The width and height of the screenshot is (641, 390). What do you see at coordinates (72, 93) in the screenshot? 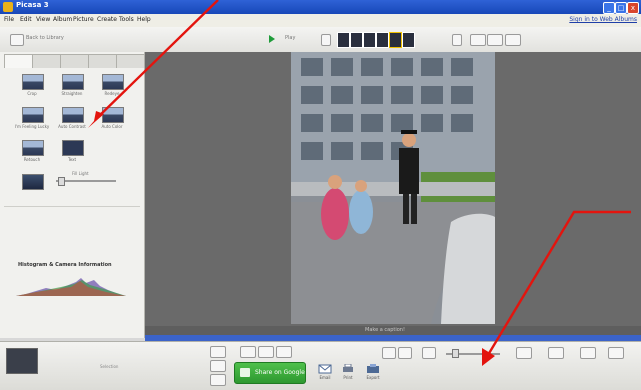
I see `straighten-label: Straighten` at bounding box center [72, 93].